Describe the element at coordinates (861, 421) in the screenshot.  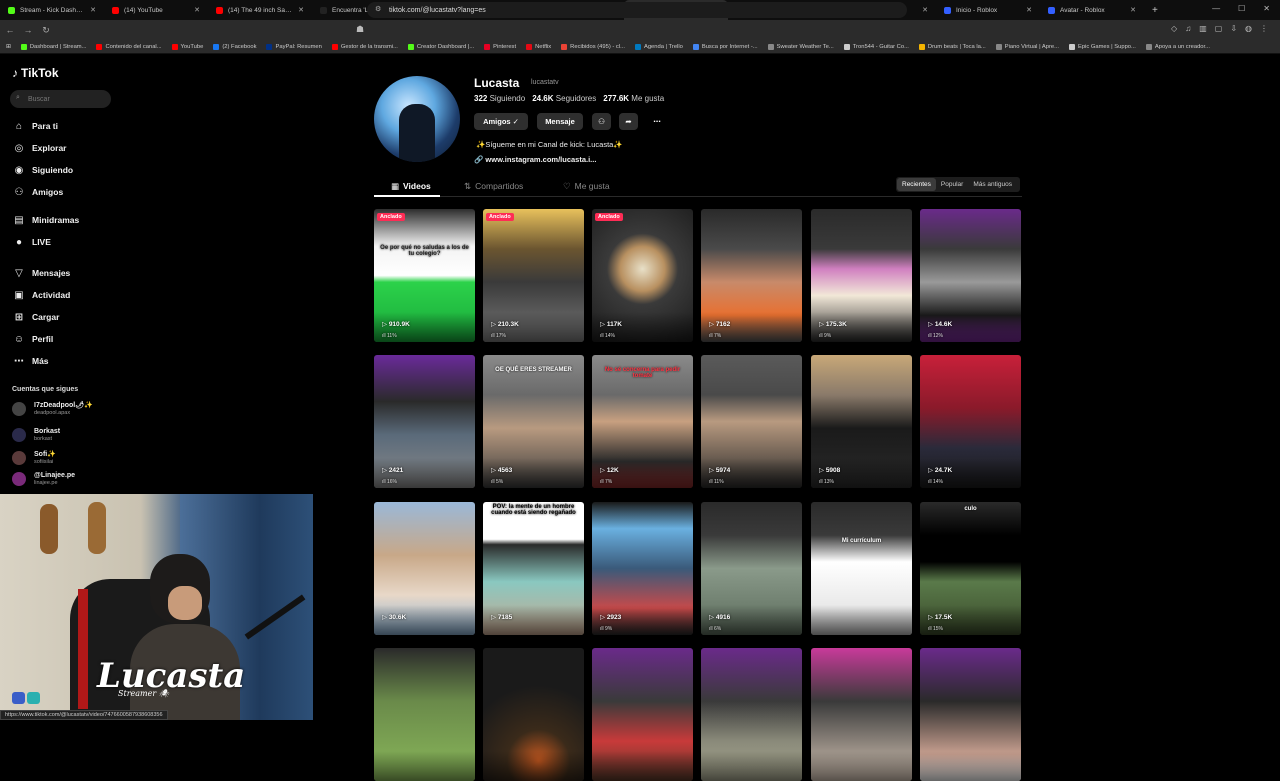
I see `video-thumbnail: ▷ 5908 ıll 13%` at that location.